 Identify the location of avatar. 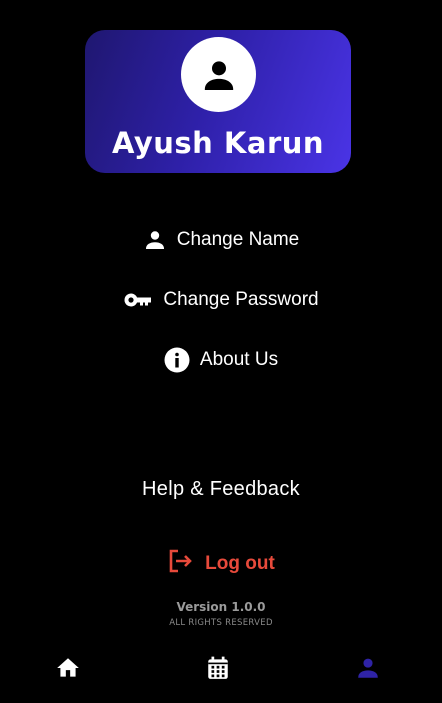
(218, 74).